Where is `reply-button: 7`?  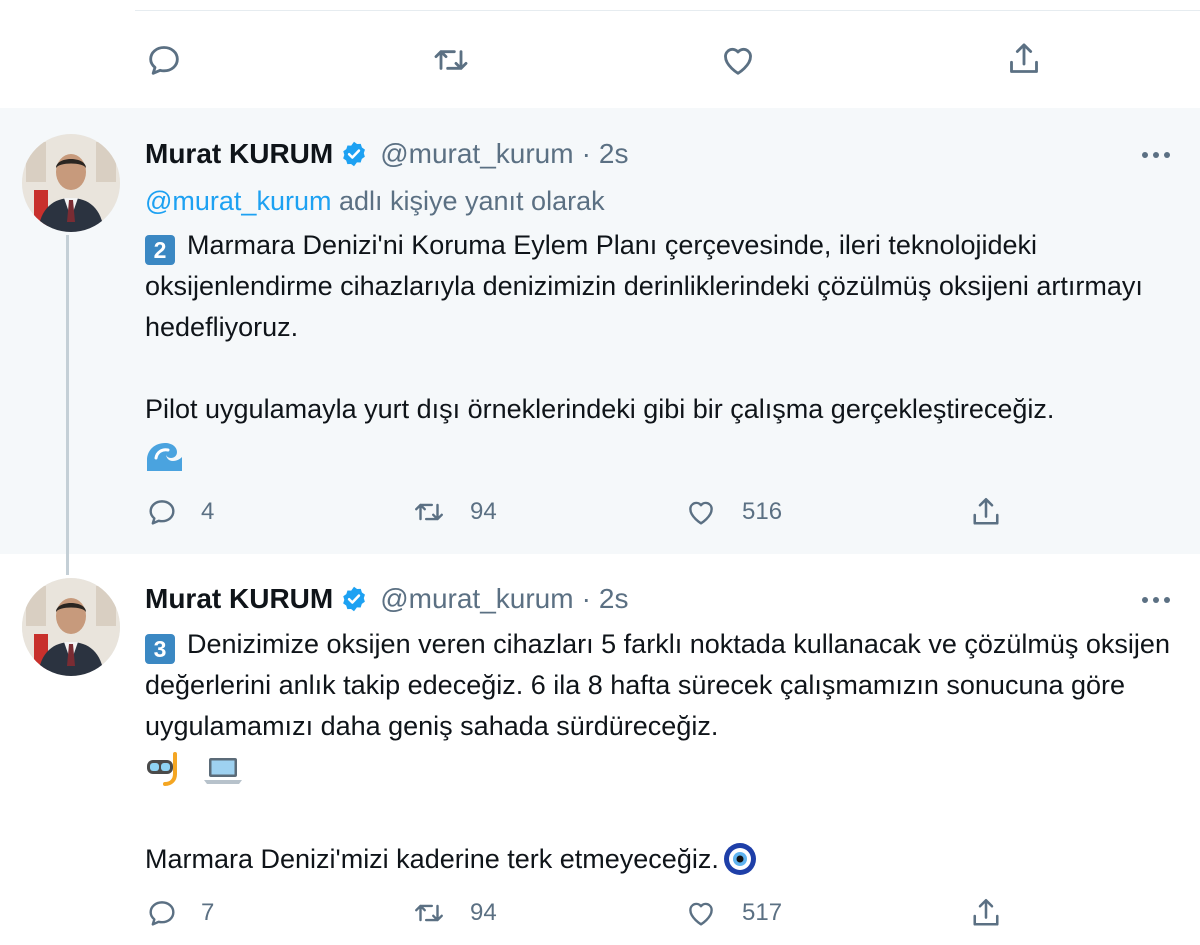 reply-button: 7 is located at coordinates (179, 913).